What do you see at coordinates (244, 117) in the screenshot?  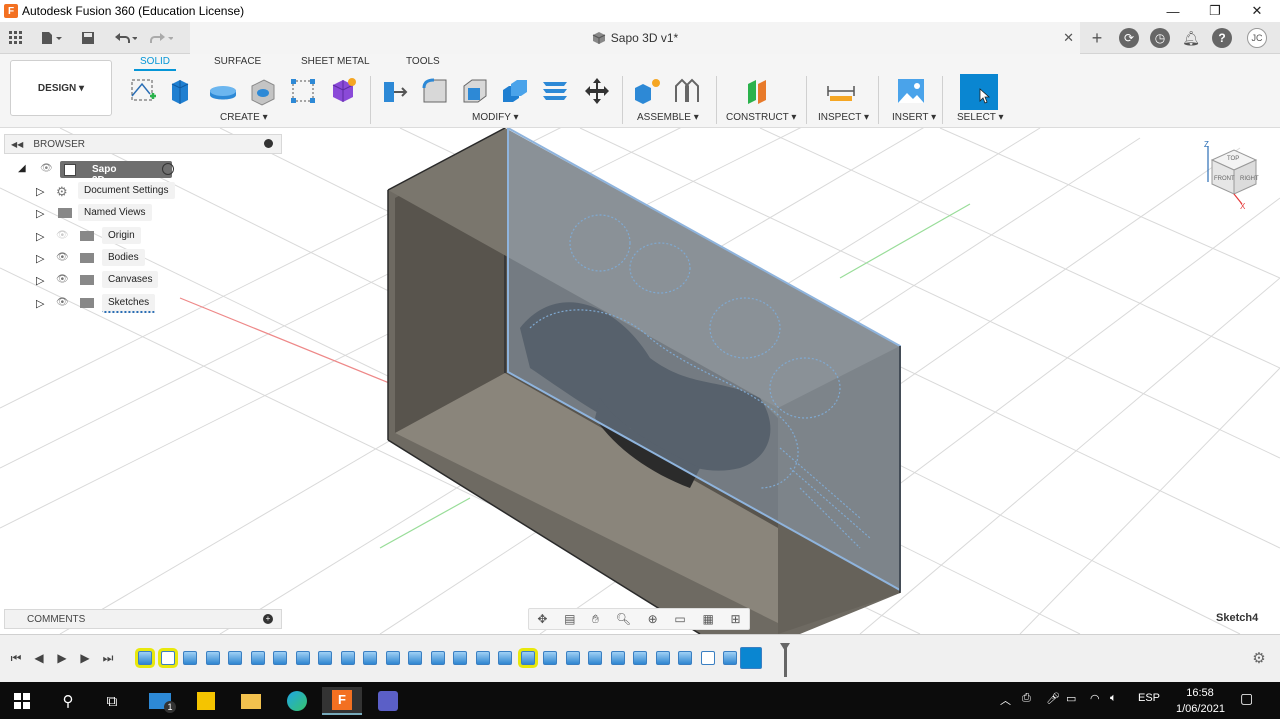 I see `create-group-label: CREATE ▾` at bounding box center [244, 117].